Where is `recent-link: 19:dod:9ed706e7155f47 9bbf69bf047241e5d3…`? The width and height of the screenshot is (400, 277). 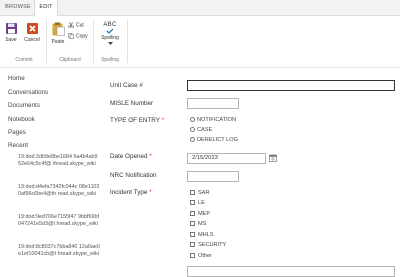
recent-link: 19:dod:9ed706e7155f47 9bbf69bf047241e5d3… is located at coordinates (59, 221).